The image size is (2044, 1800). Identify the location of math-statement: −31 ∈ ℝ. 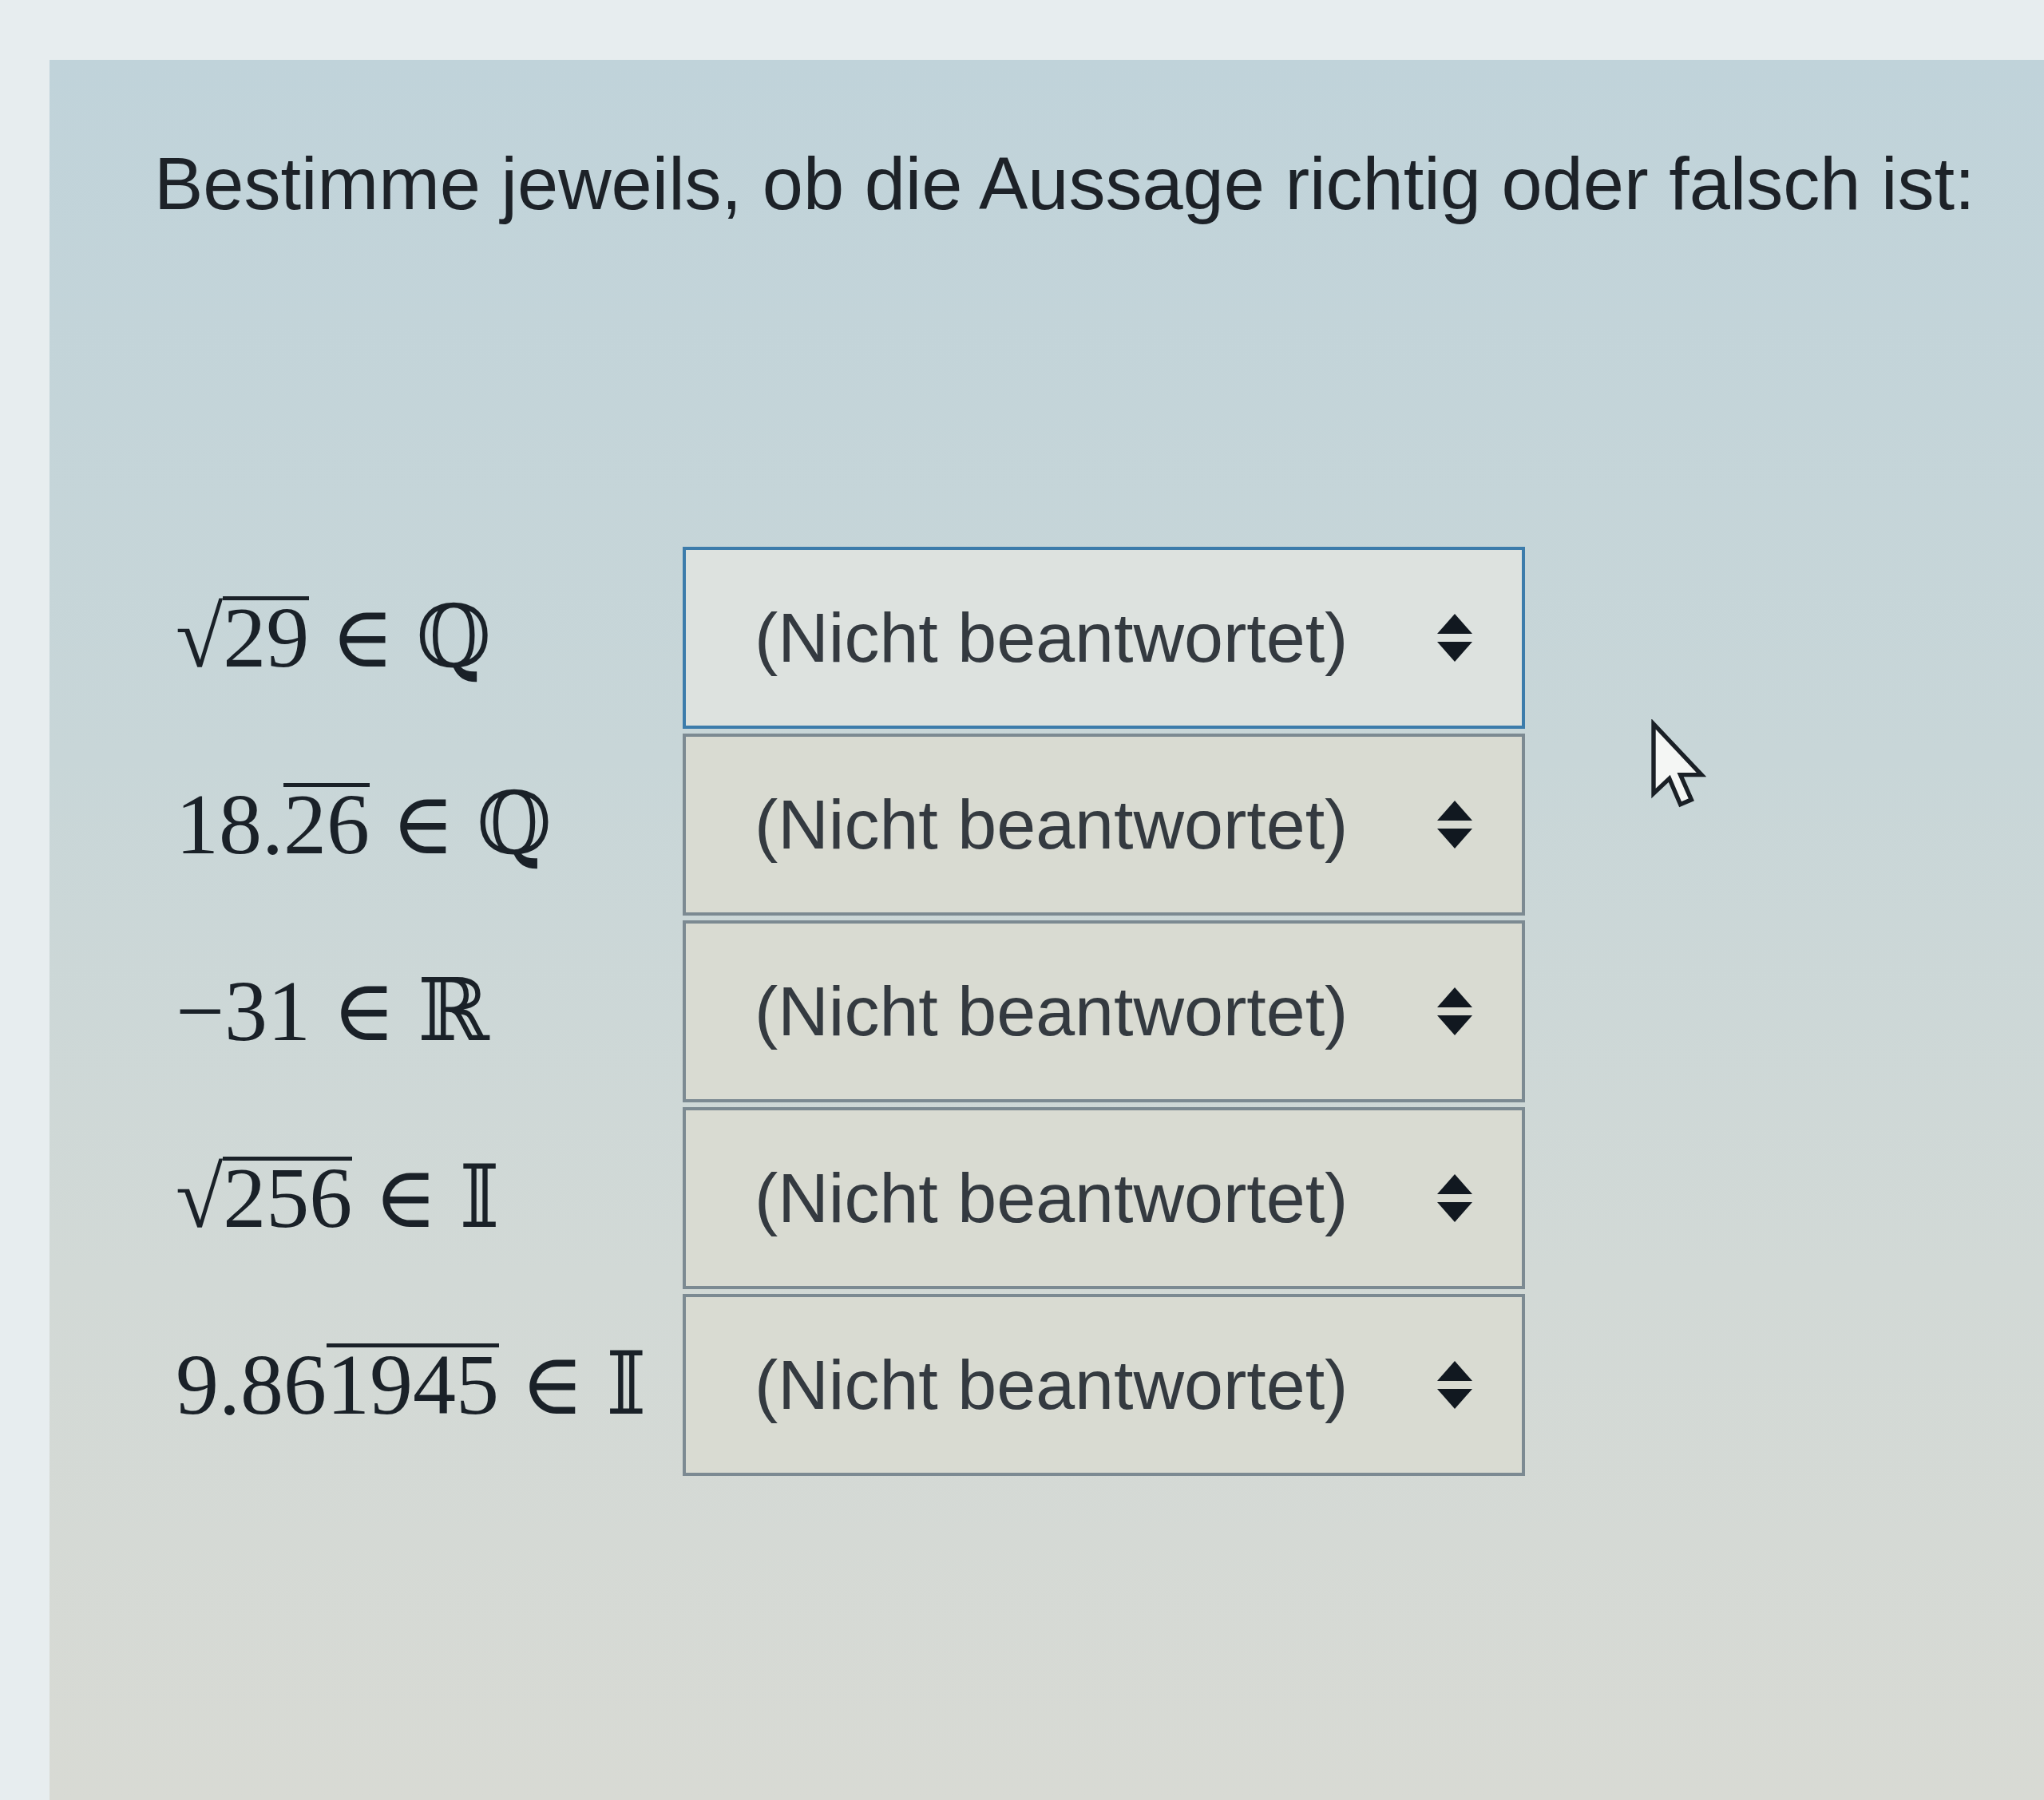
(332, 1012).